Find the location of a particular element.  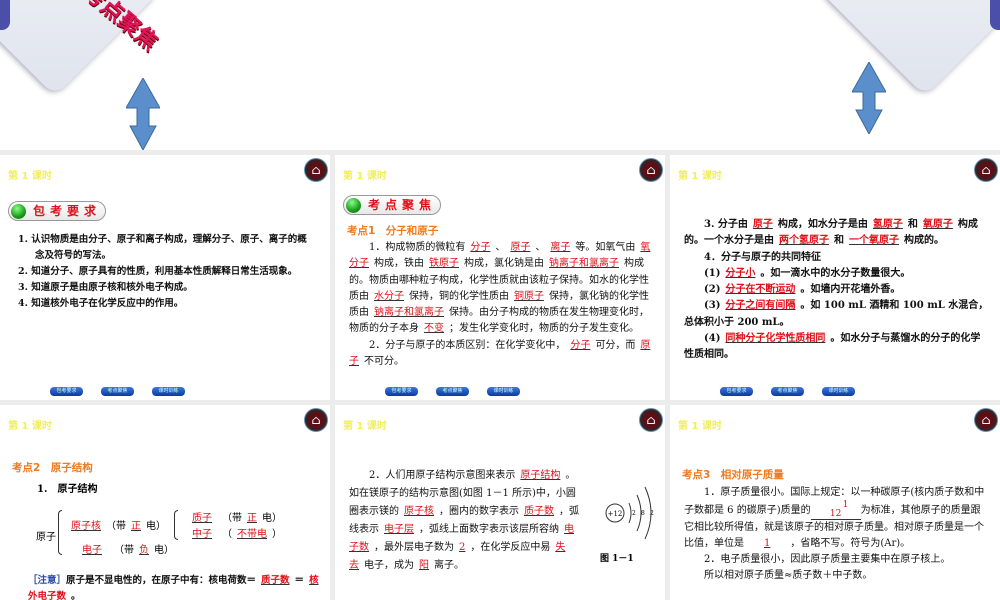

subheading: 1. 原子结构 is located at coordinates (67, 489).